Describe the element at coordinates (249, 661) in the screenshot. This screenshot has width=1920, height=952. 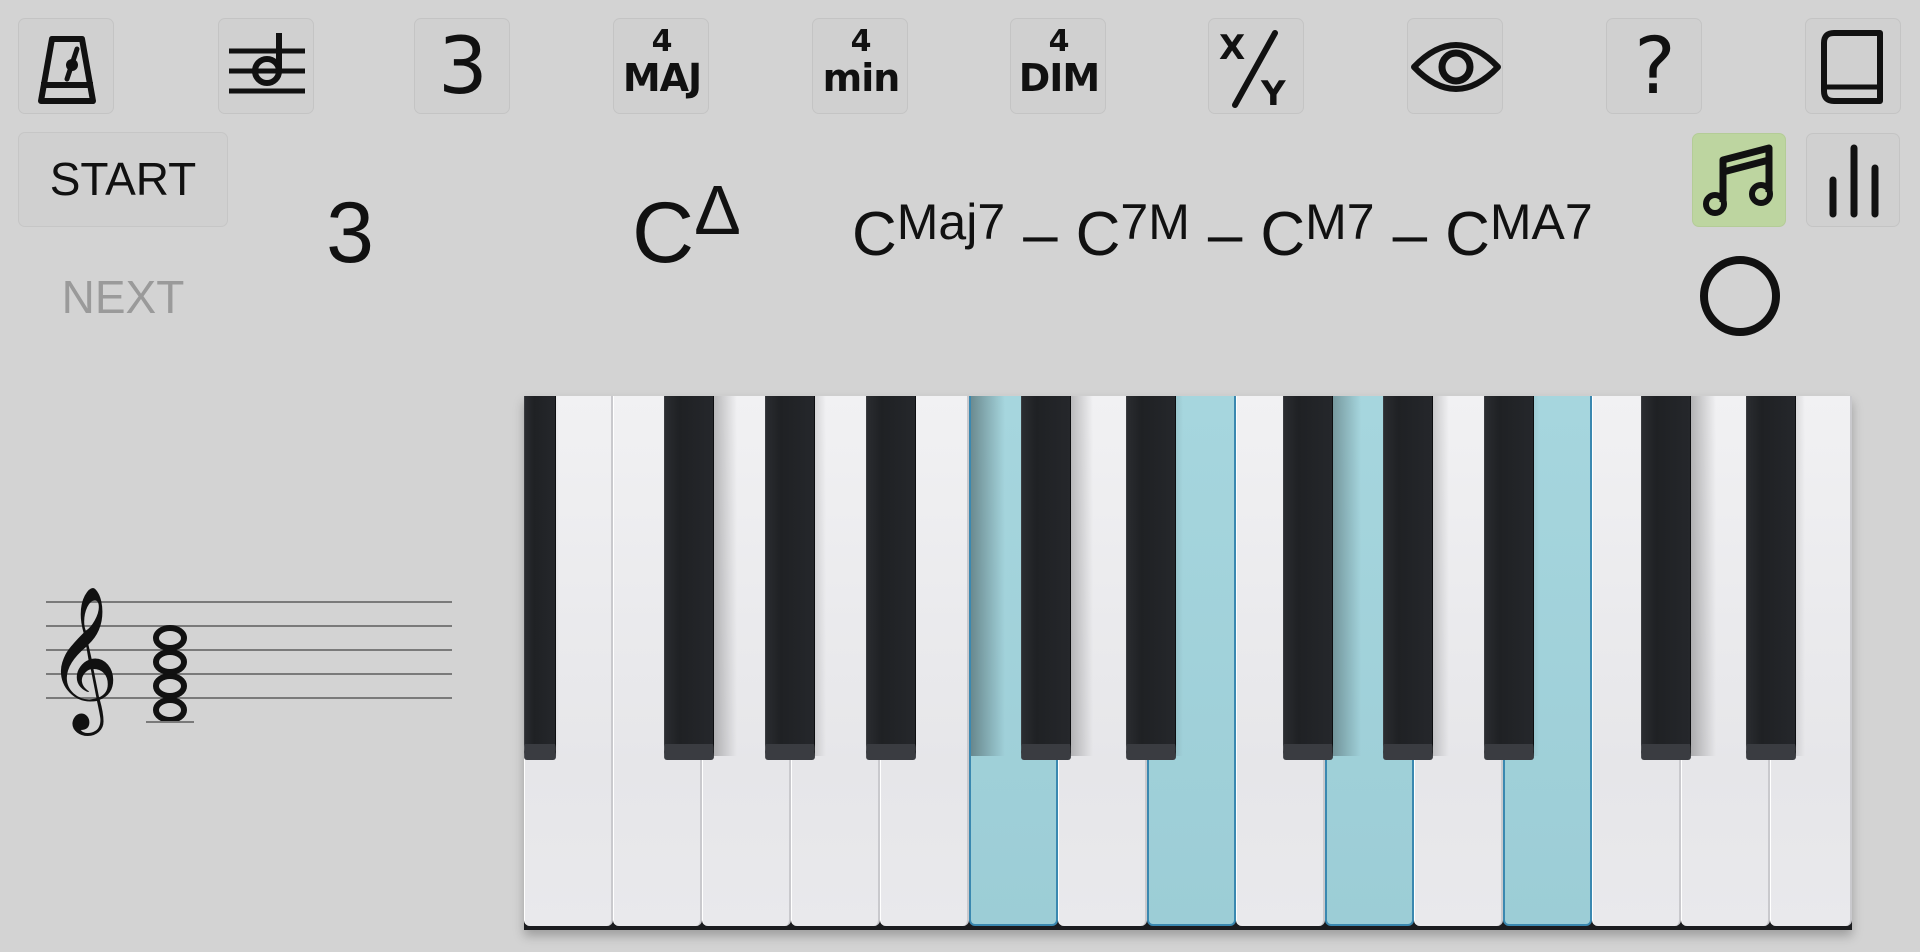
I see `music-staff: 𝄞` at that location.